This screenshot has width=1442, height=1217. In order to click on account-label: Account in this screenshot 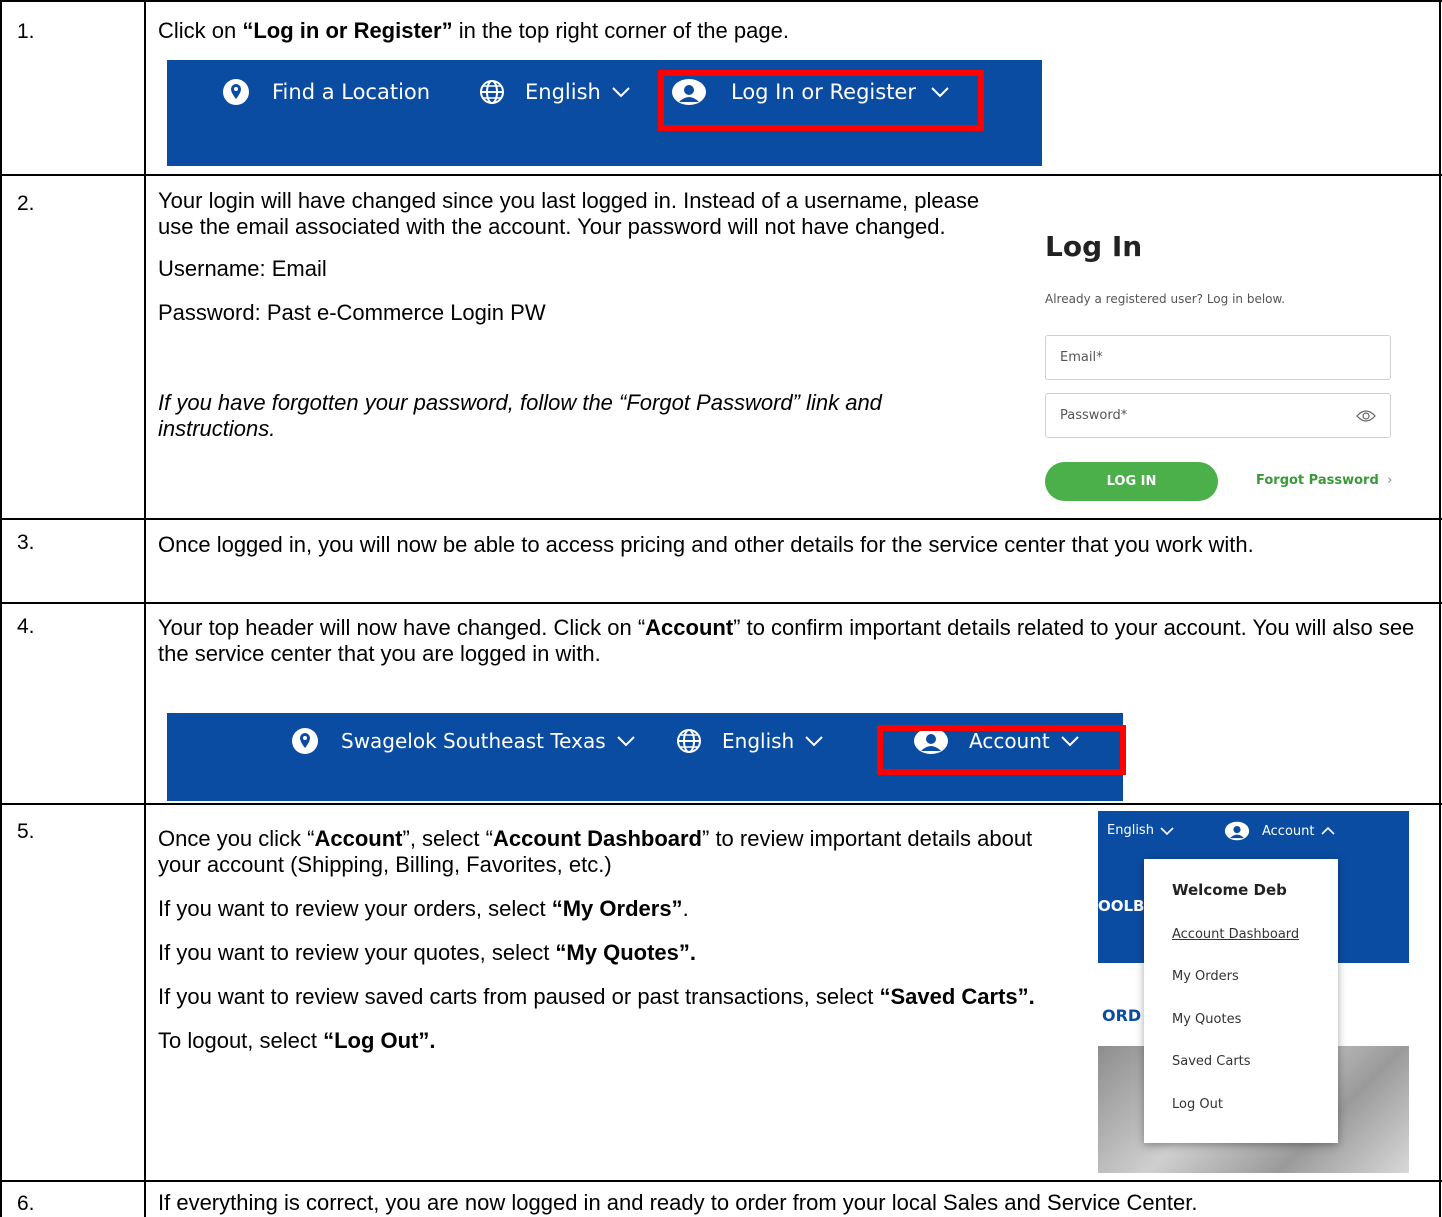, I will do `click(1288, 831)`.